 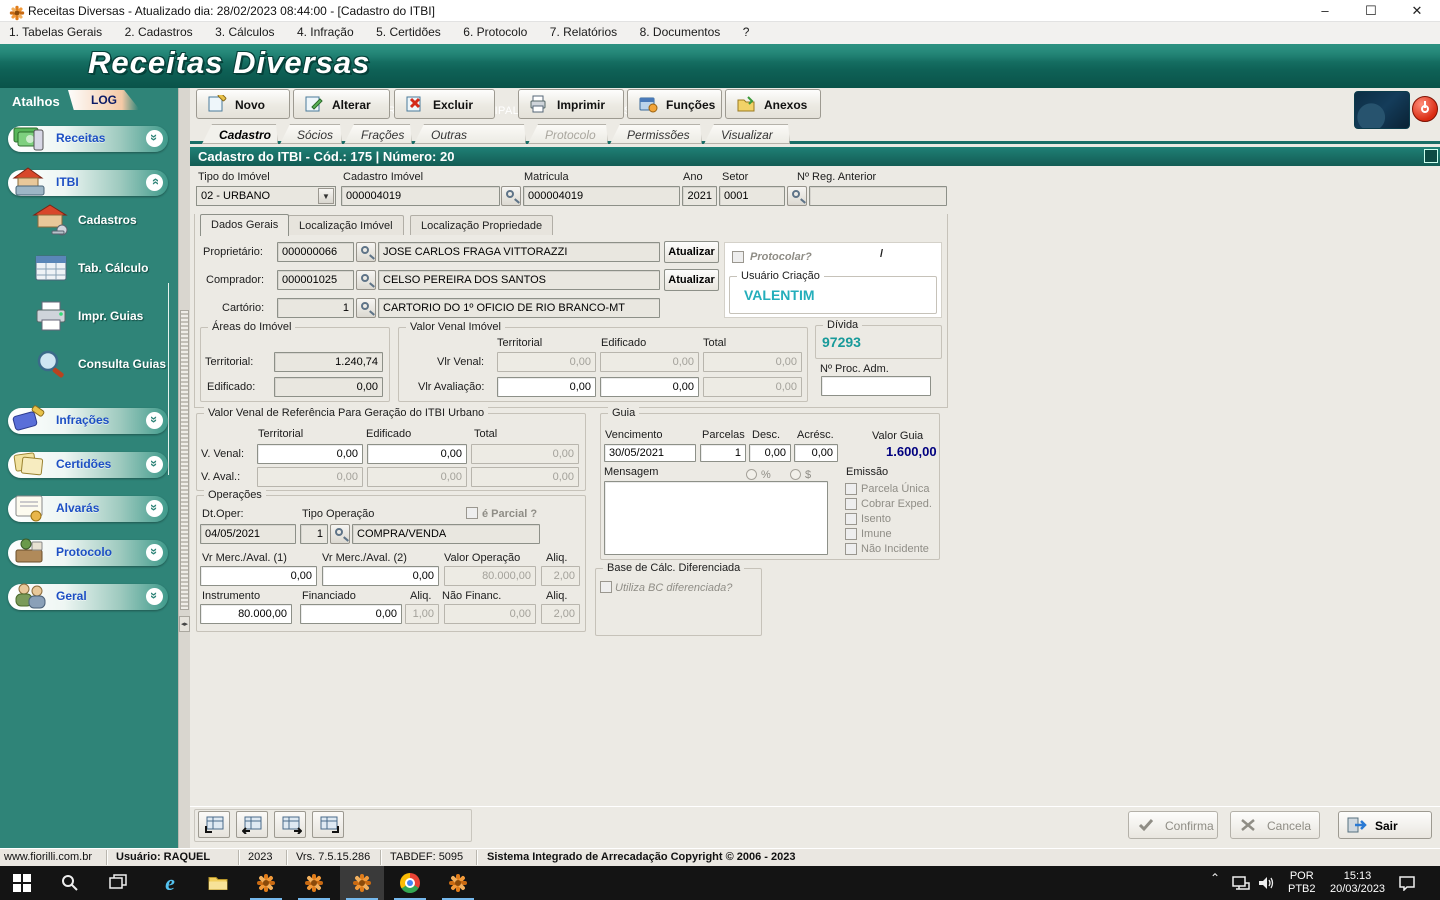 What do you see at coordinates (1385, 825) in the screenshot?
I see `sair-button: Sair` at bounding box center [1385, 825].